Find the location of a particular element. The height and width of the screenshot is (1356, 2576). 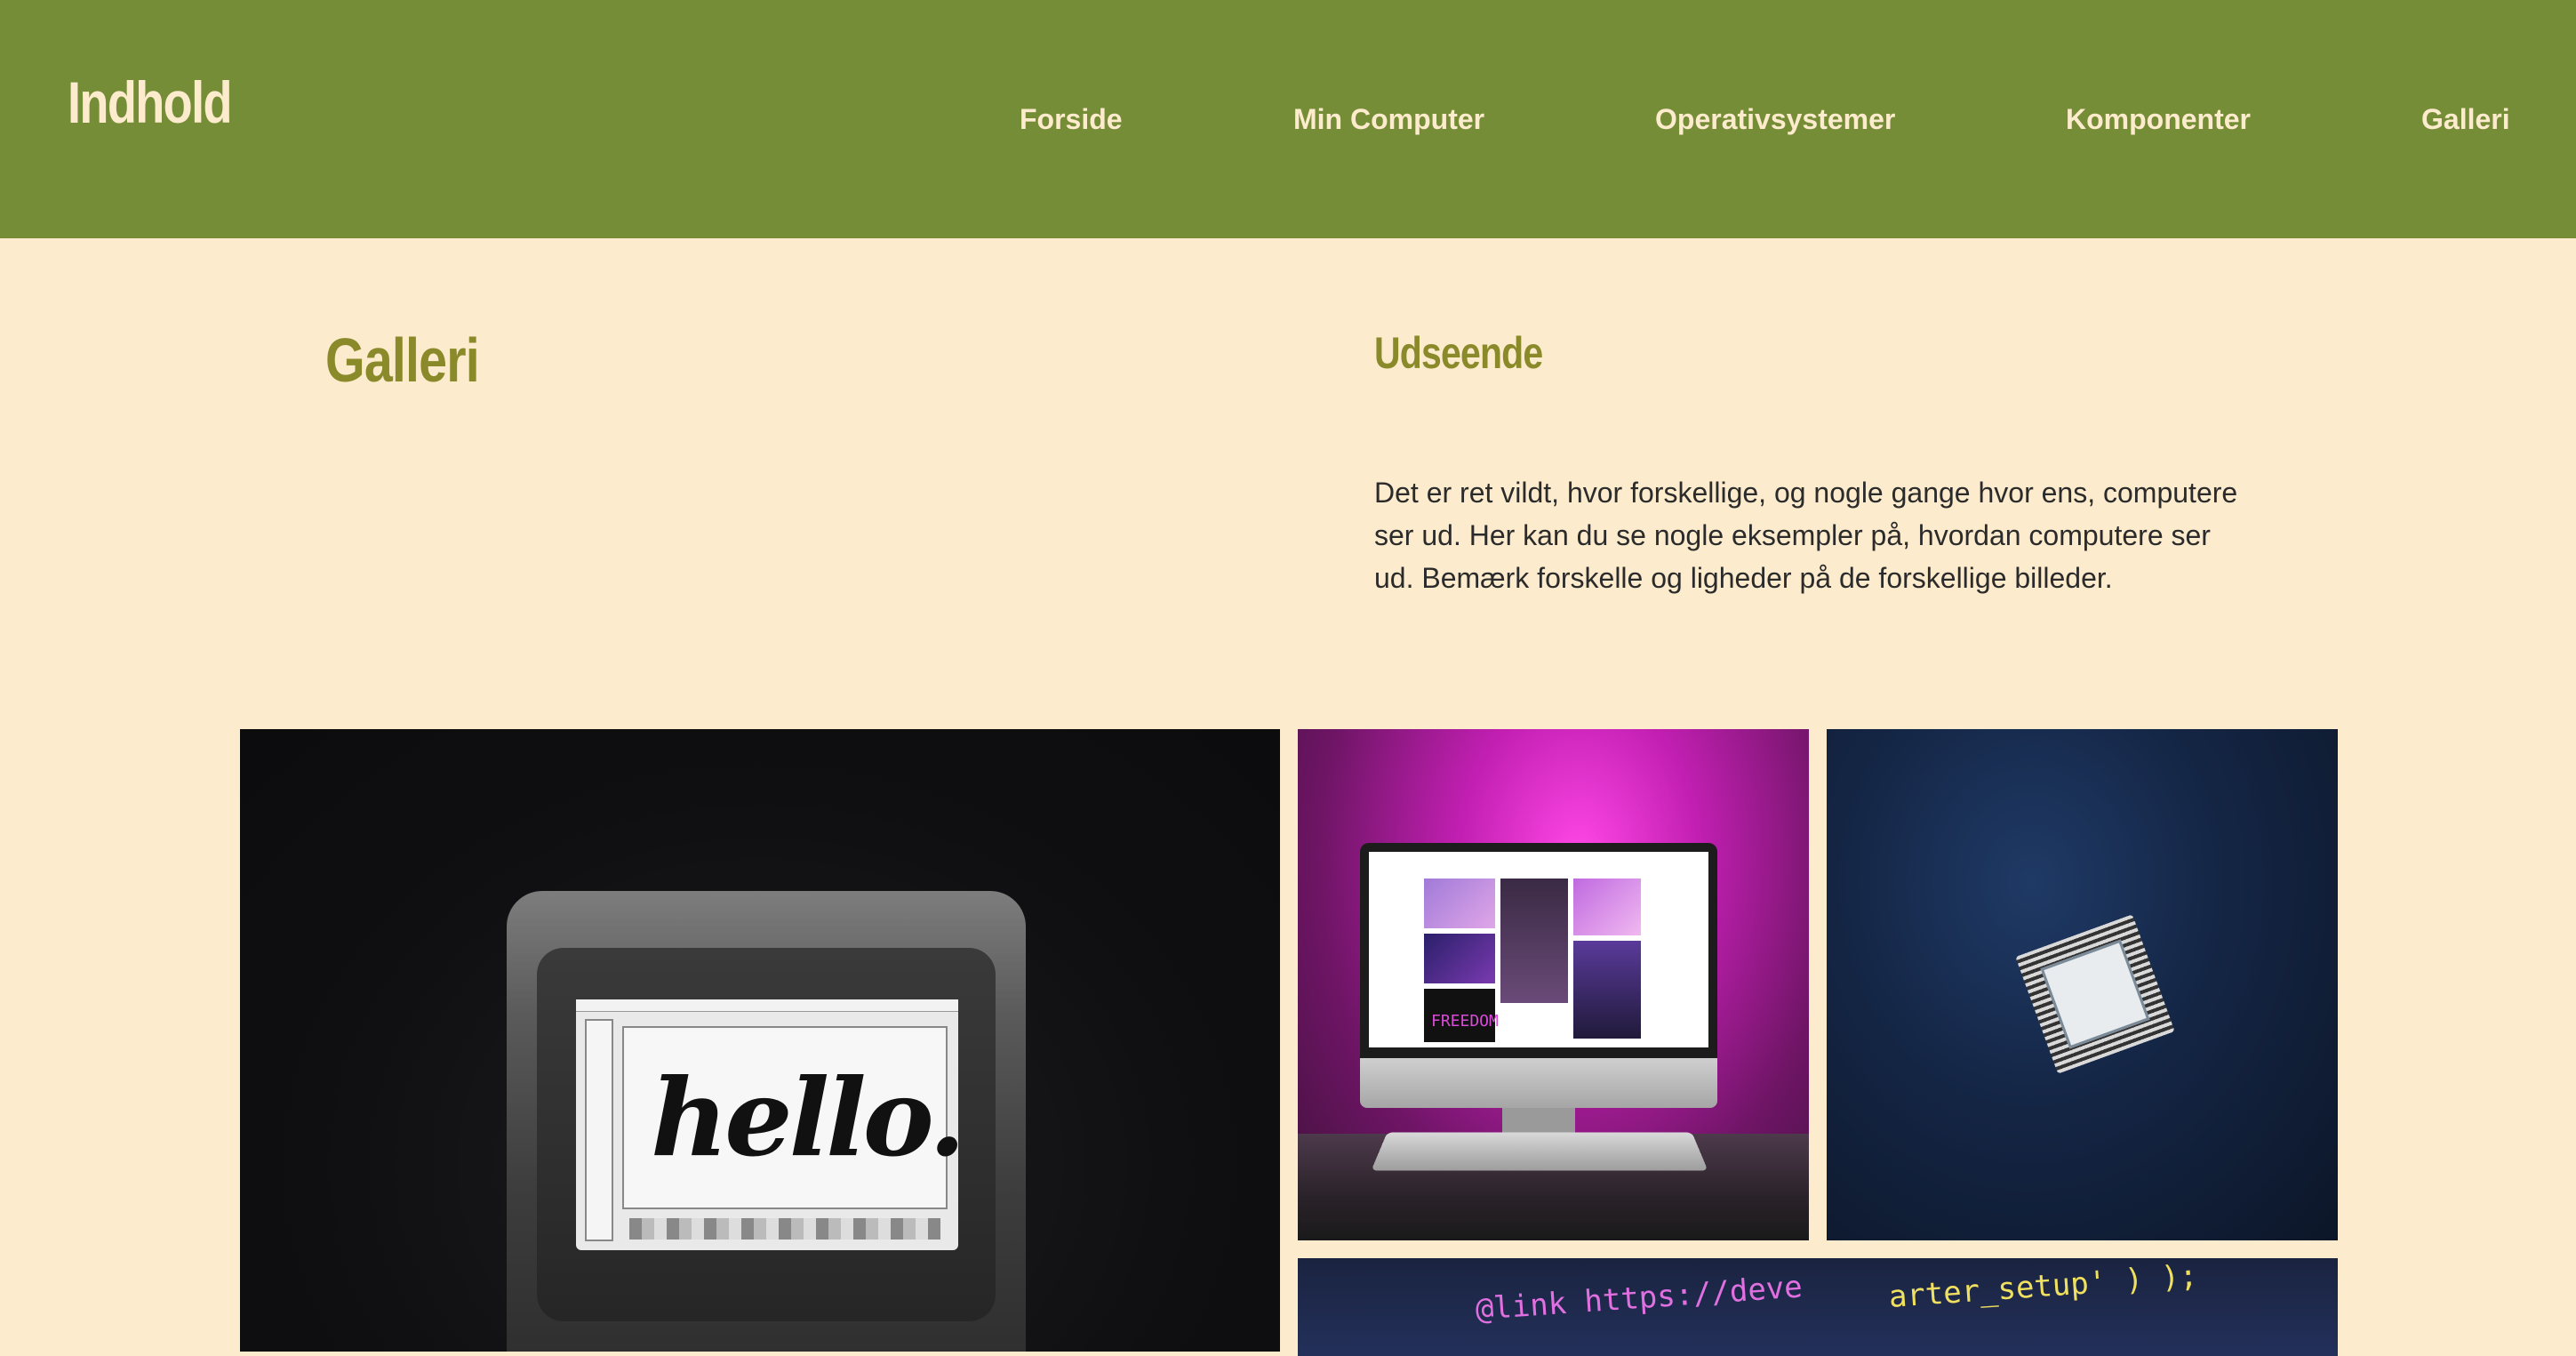

section-title: Udseende is located at coordinates (1458, 353).